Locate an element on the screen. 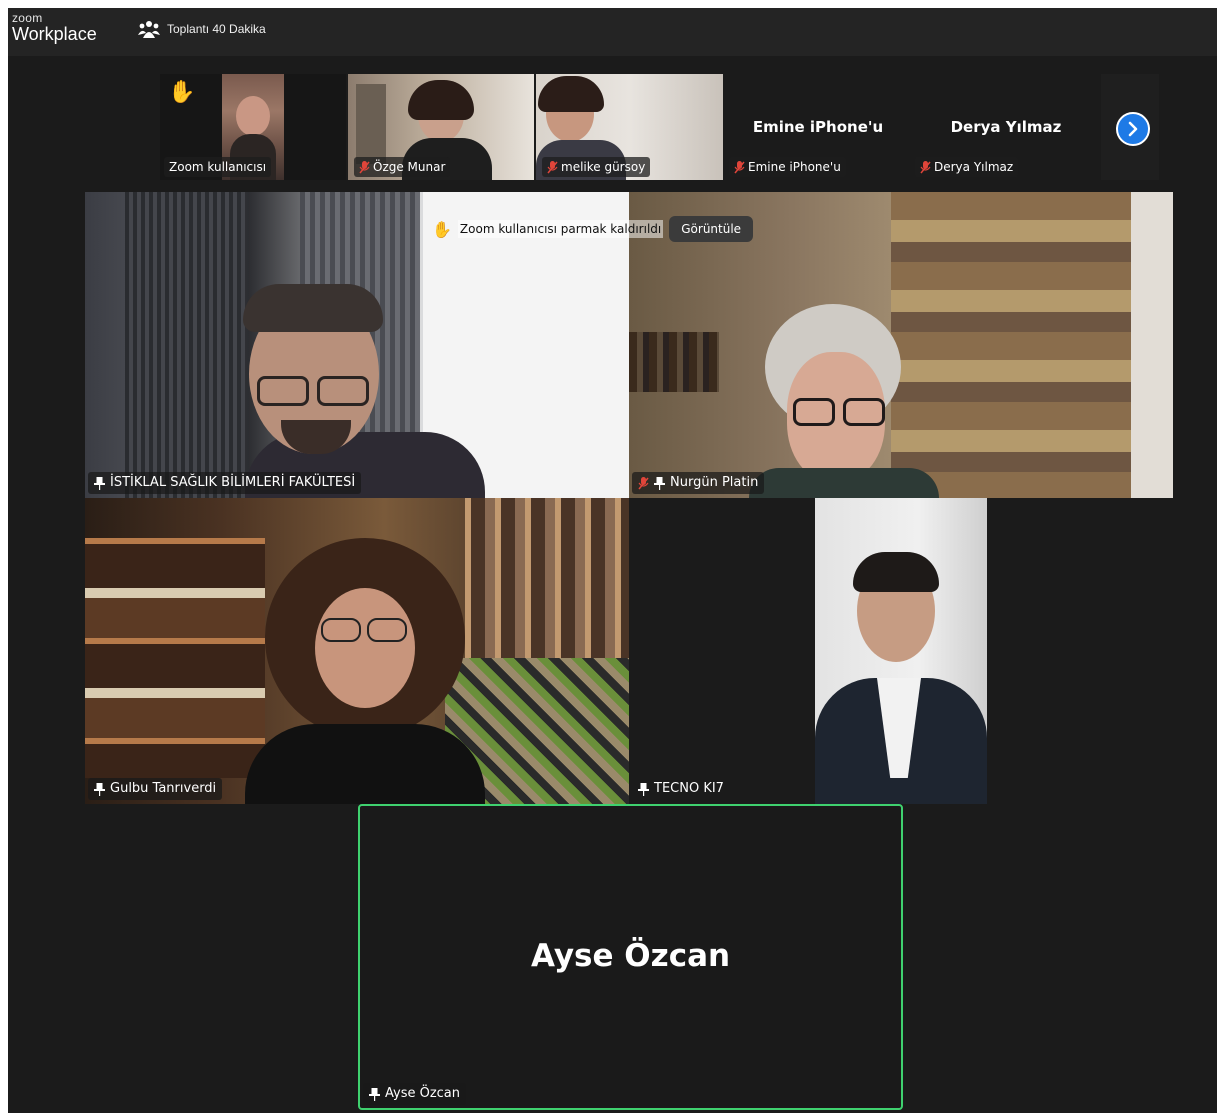  title-bar: zoom Workplace Toplantı 40 Dakika is located at coordinates (612, 32).